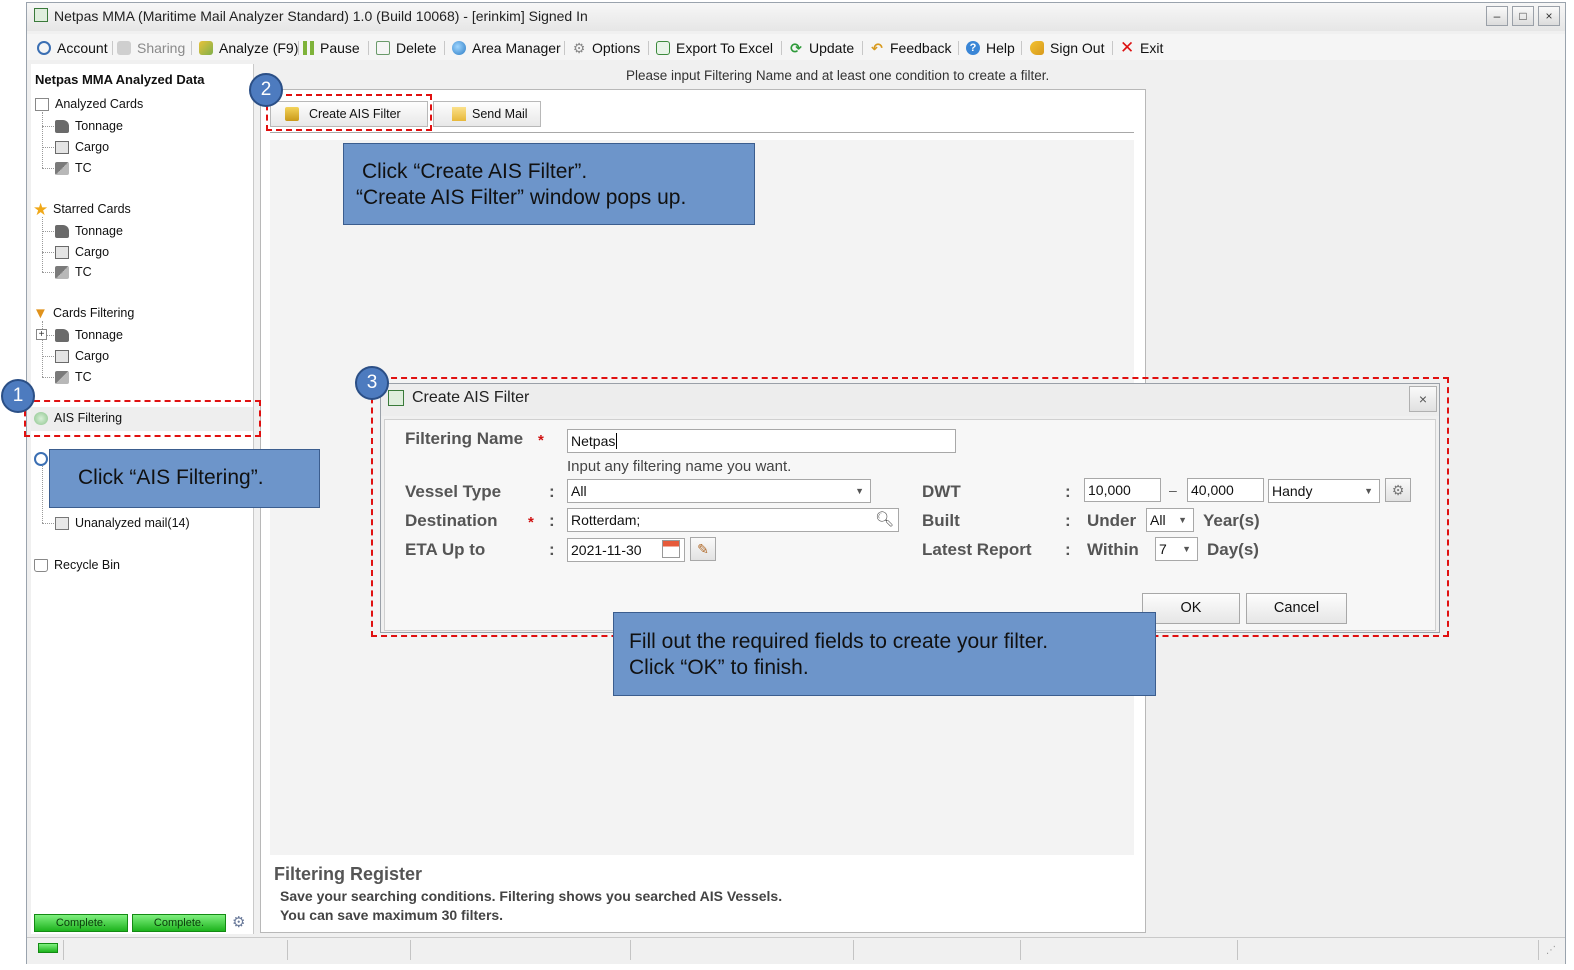  Describe the element at coordinates (73, 377) in the screenshot. I see `sidebar-item-filtering-tc: TC` at that location.